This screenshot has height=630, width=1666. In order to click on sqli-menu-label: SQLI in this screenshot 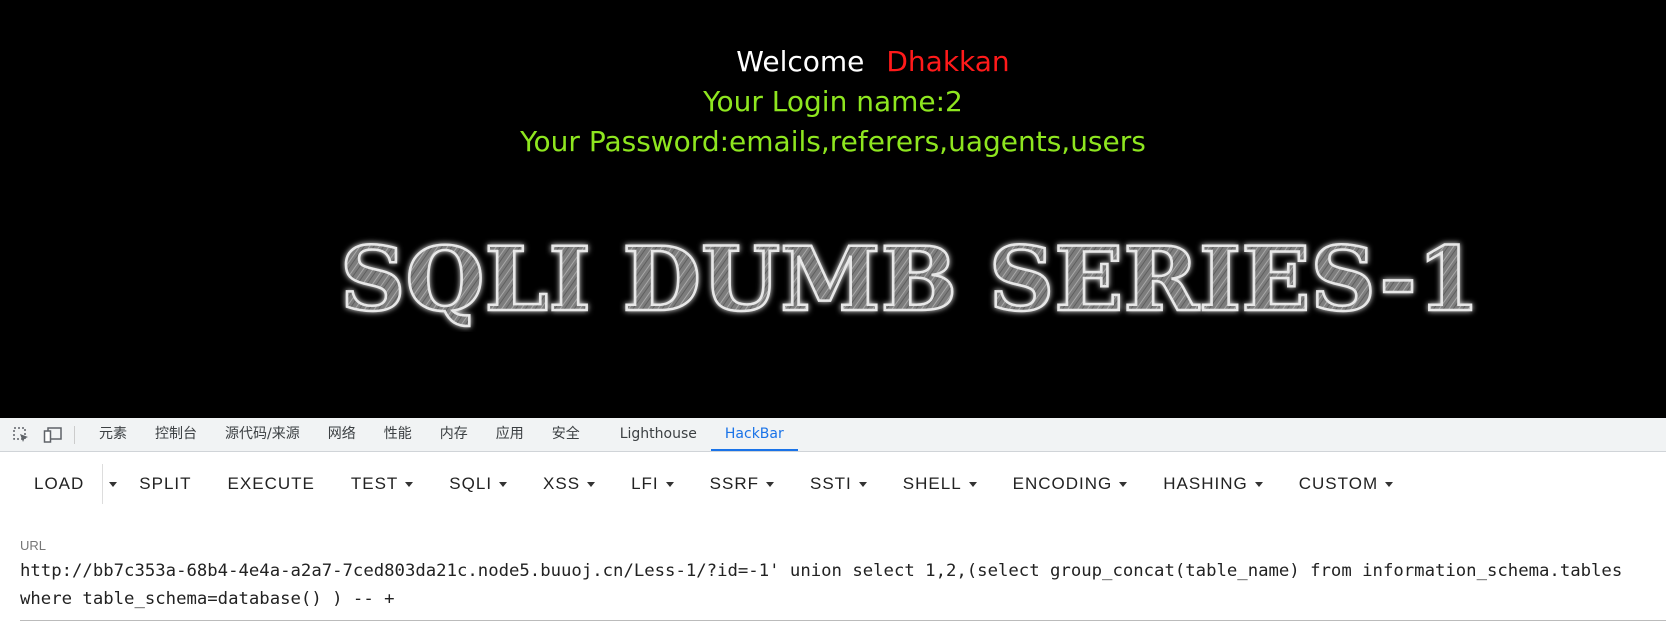, I will do `click(471, 483)`.